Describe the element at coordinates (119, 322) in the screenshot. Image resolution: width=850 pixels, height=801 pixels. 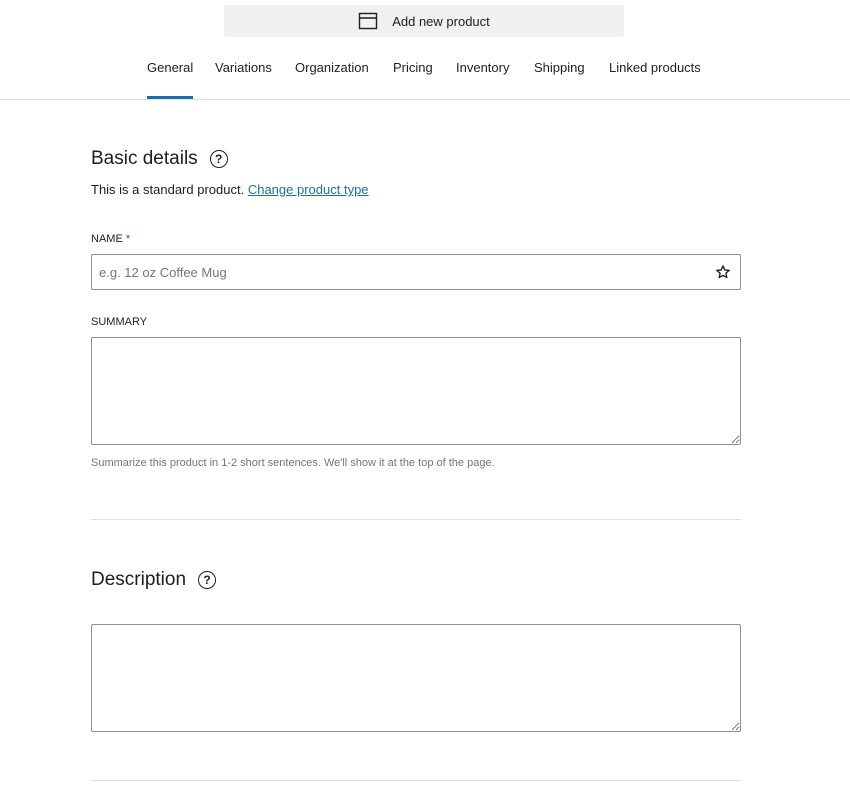
I see `summary-label: Summary` at that location.